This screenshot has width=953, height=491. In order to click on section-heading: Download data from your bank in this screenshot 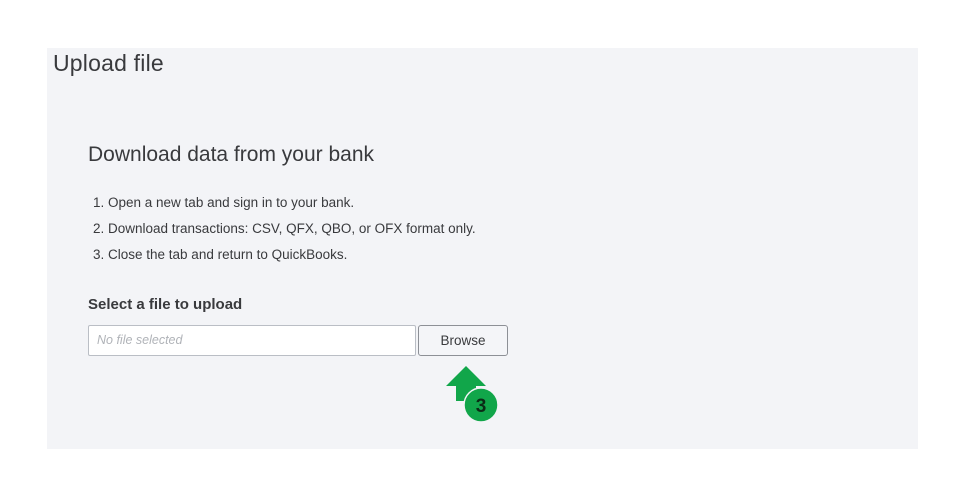, I will do `click(231, 154)`.